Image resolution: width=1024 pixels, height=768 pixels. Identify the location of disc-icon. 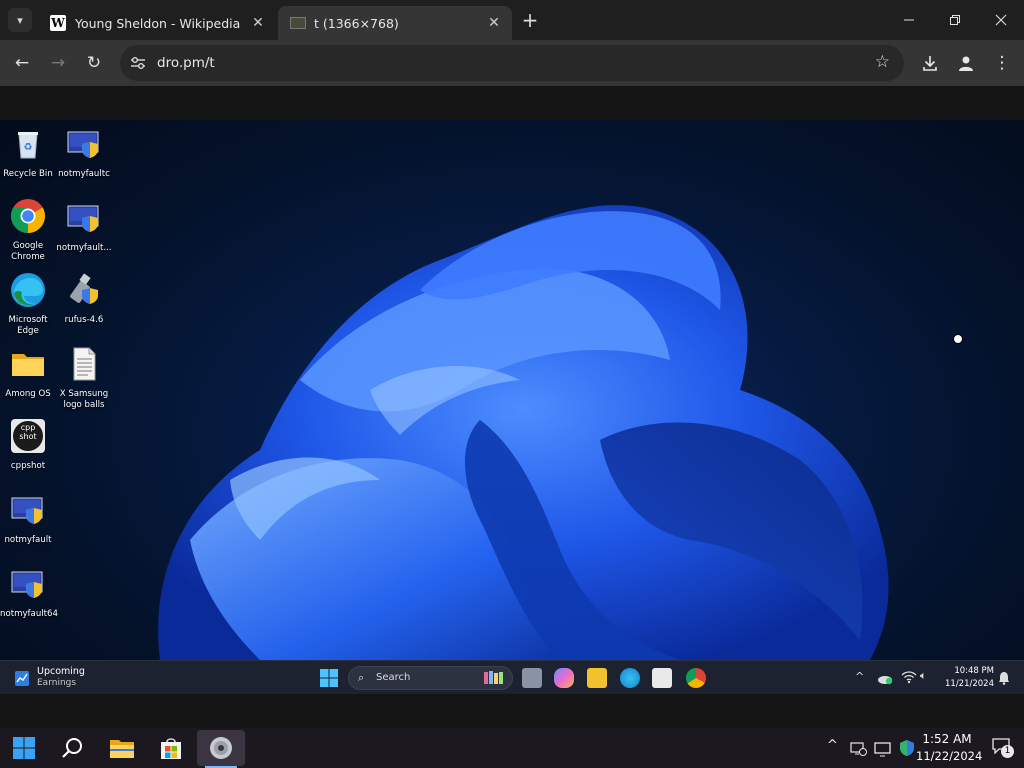
(221, 748).